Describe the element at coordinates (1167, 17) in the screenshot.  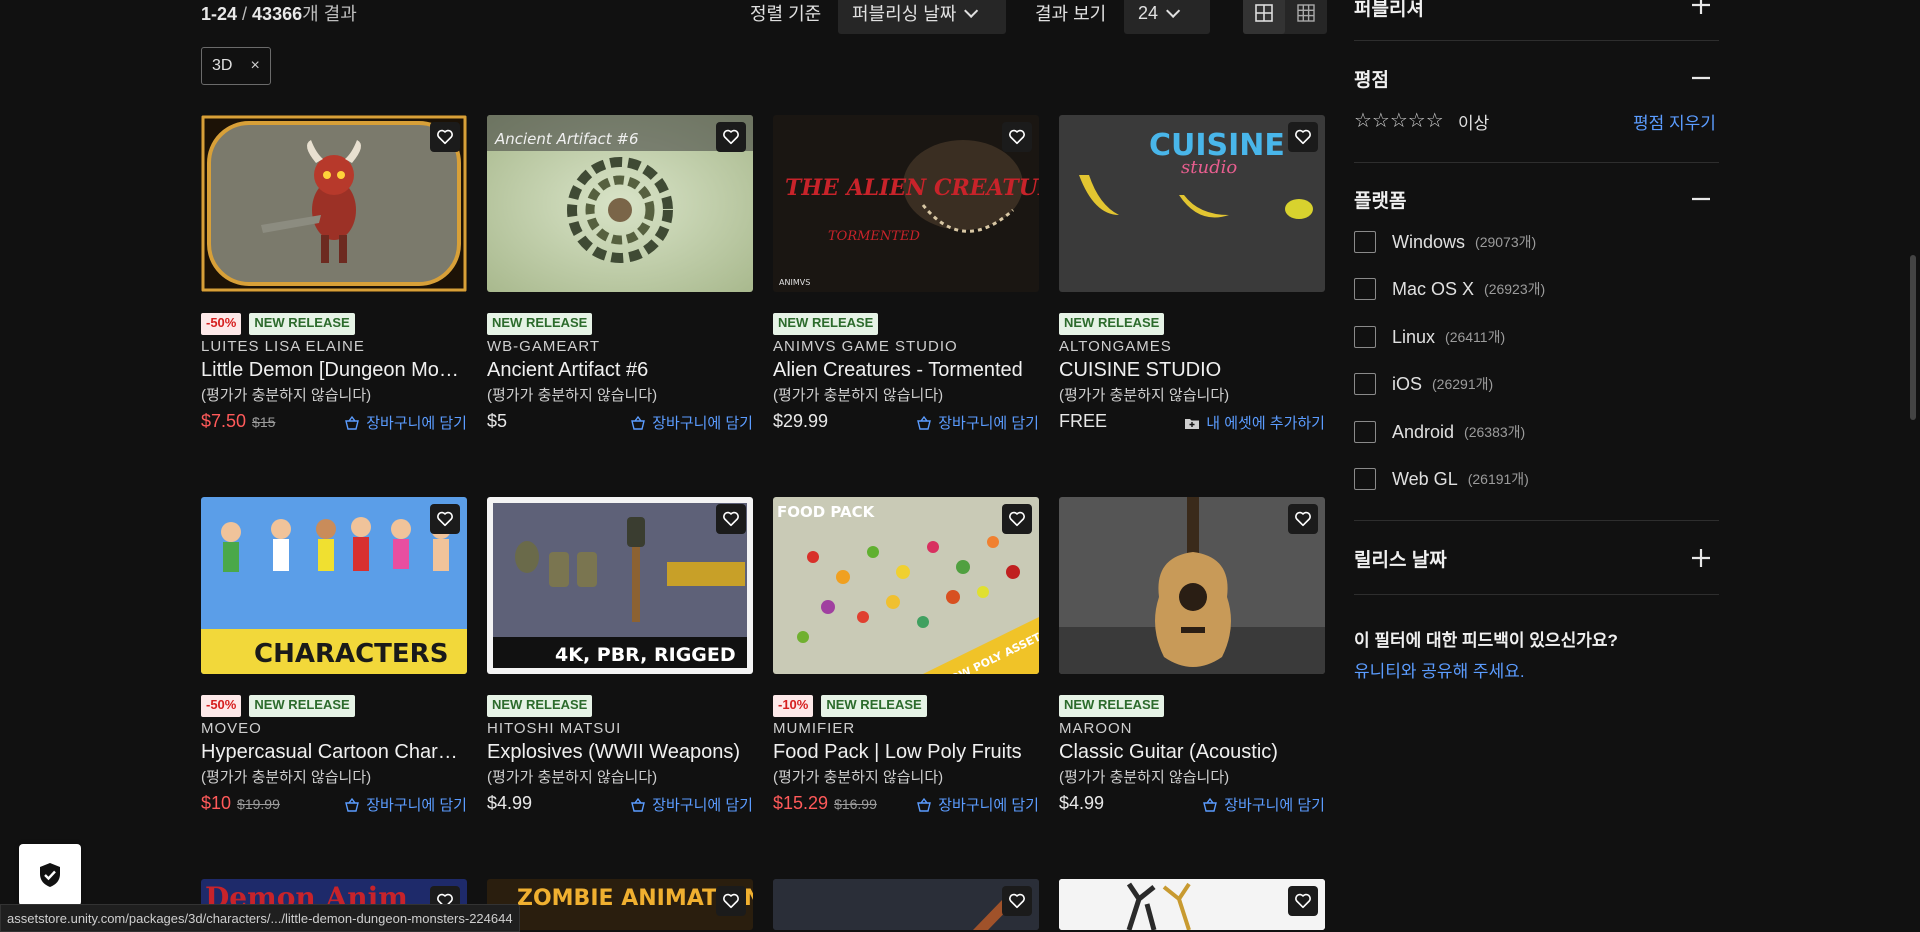
I see `per-page-dropdown: 24` at that location.